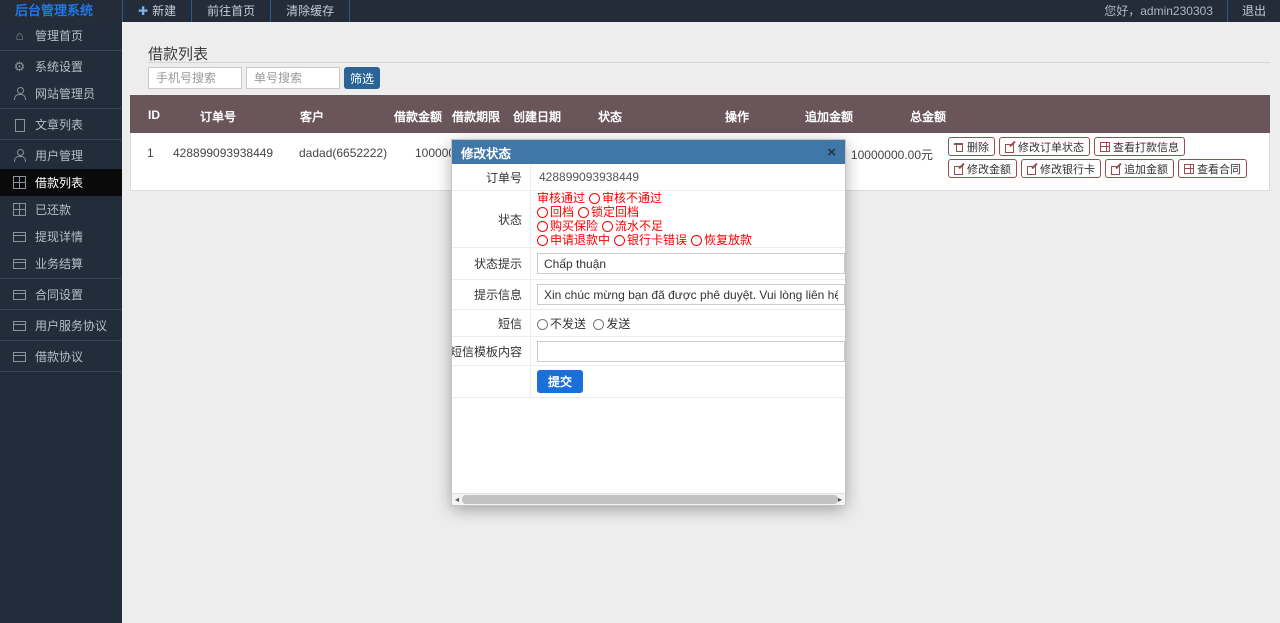 The height and width of the screenshot is (623, 1280). Describe the element at coordinates (561, 198) in the screenshot. I see `status-option-audit-pass: 审核通过` at that location.